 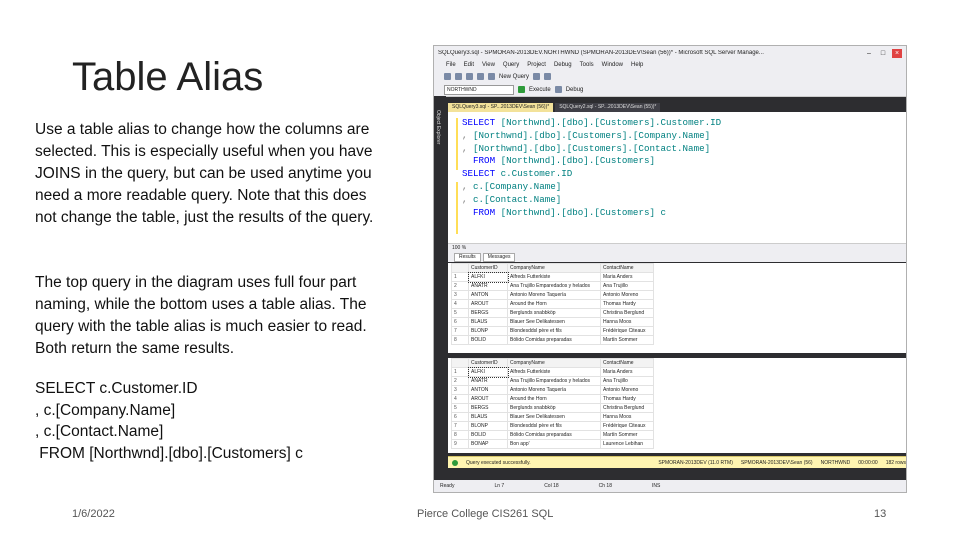 What do you see at coordinates (627, 277) in the screenshot?
I see `table-cell: Maria Anders` at bounding box center [627, 277].